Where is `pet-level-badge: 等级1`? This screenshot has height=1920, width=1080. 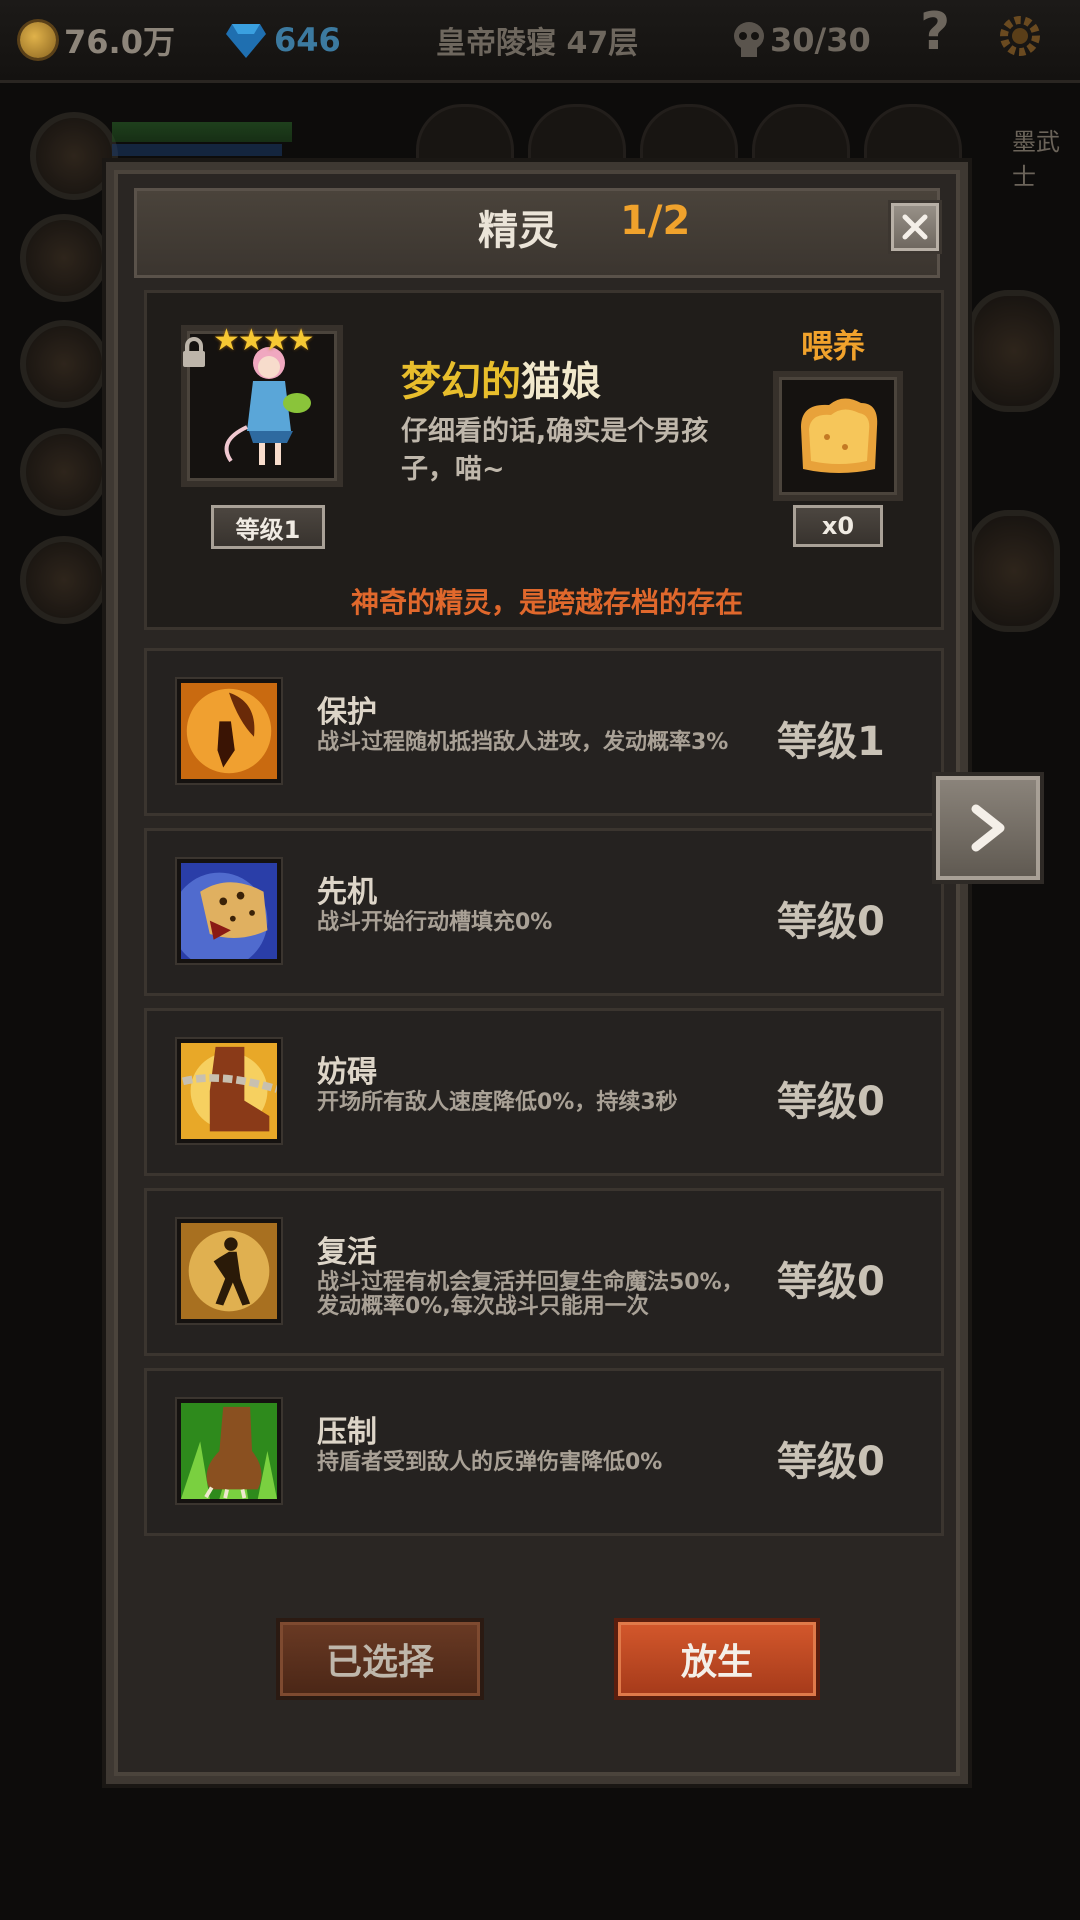 pet-level-badge: 等级1 is located at coordinates (268, 527).